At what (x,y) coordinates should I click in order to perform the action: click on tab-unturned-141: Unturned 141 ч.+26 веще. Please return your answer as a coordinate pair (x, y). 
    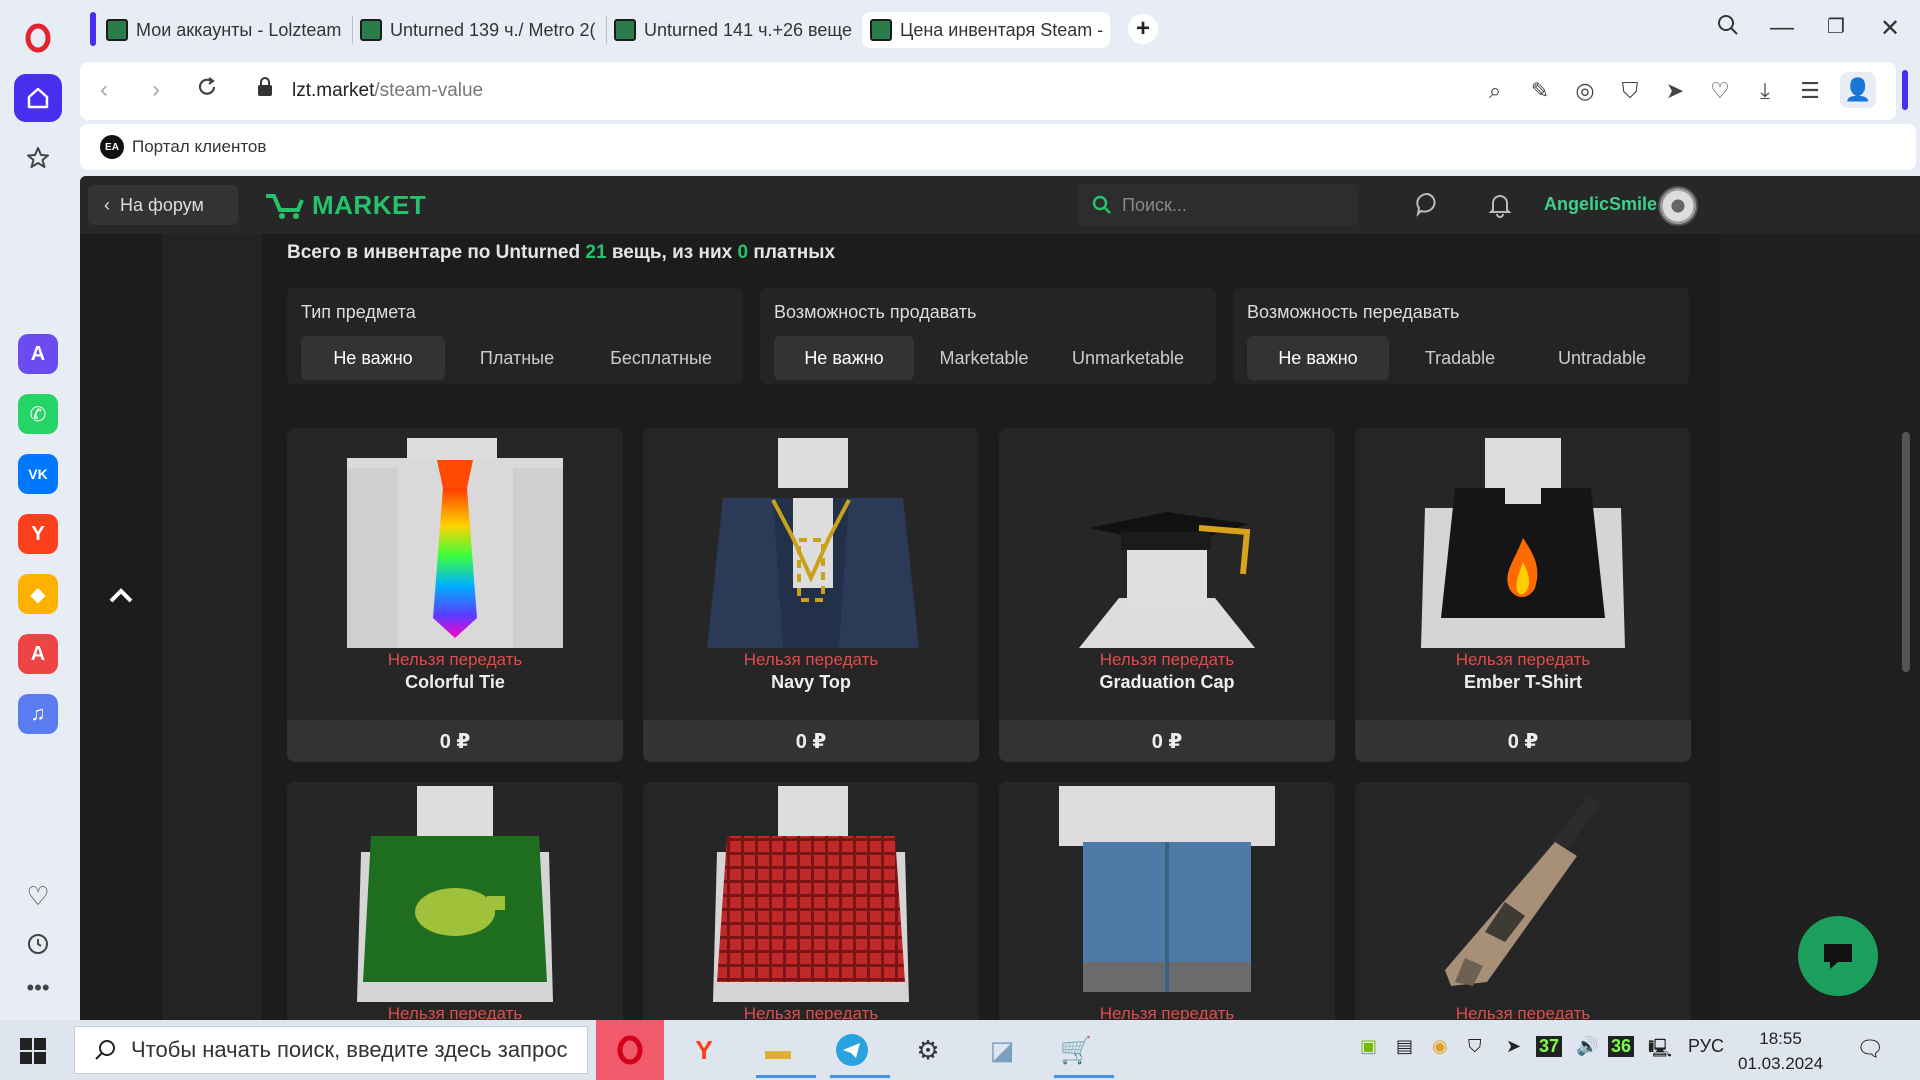
    Looking at the image, I should click on (734, 30).